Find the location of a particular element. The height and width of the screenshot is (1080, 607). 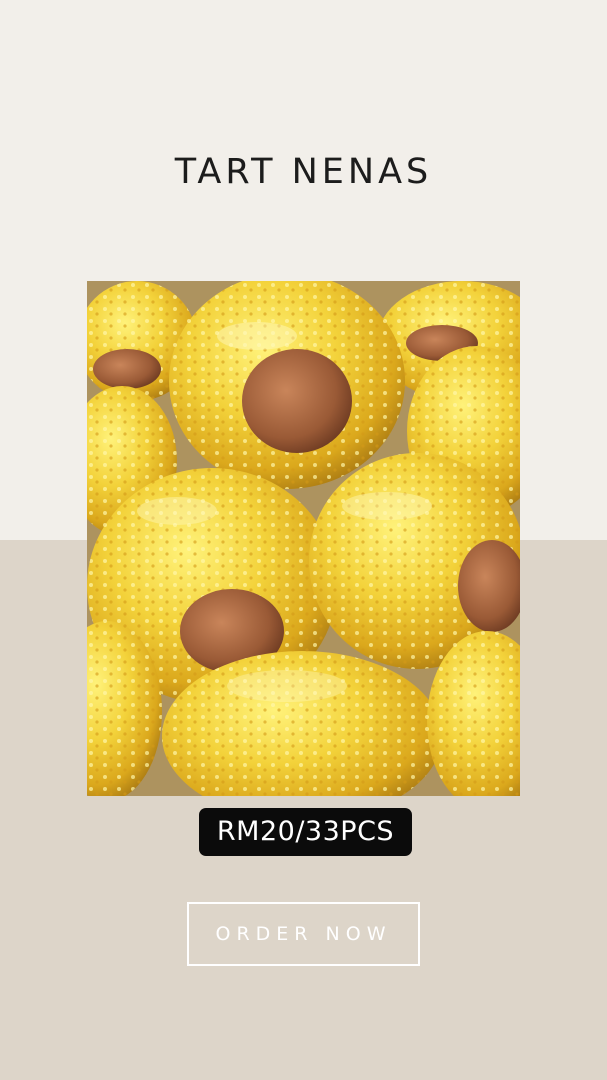

product-title: TART NENAS is located at coordinates (303, 172).